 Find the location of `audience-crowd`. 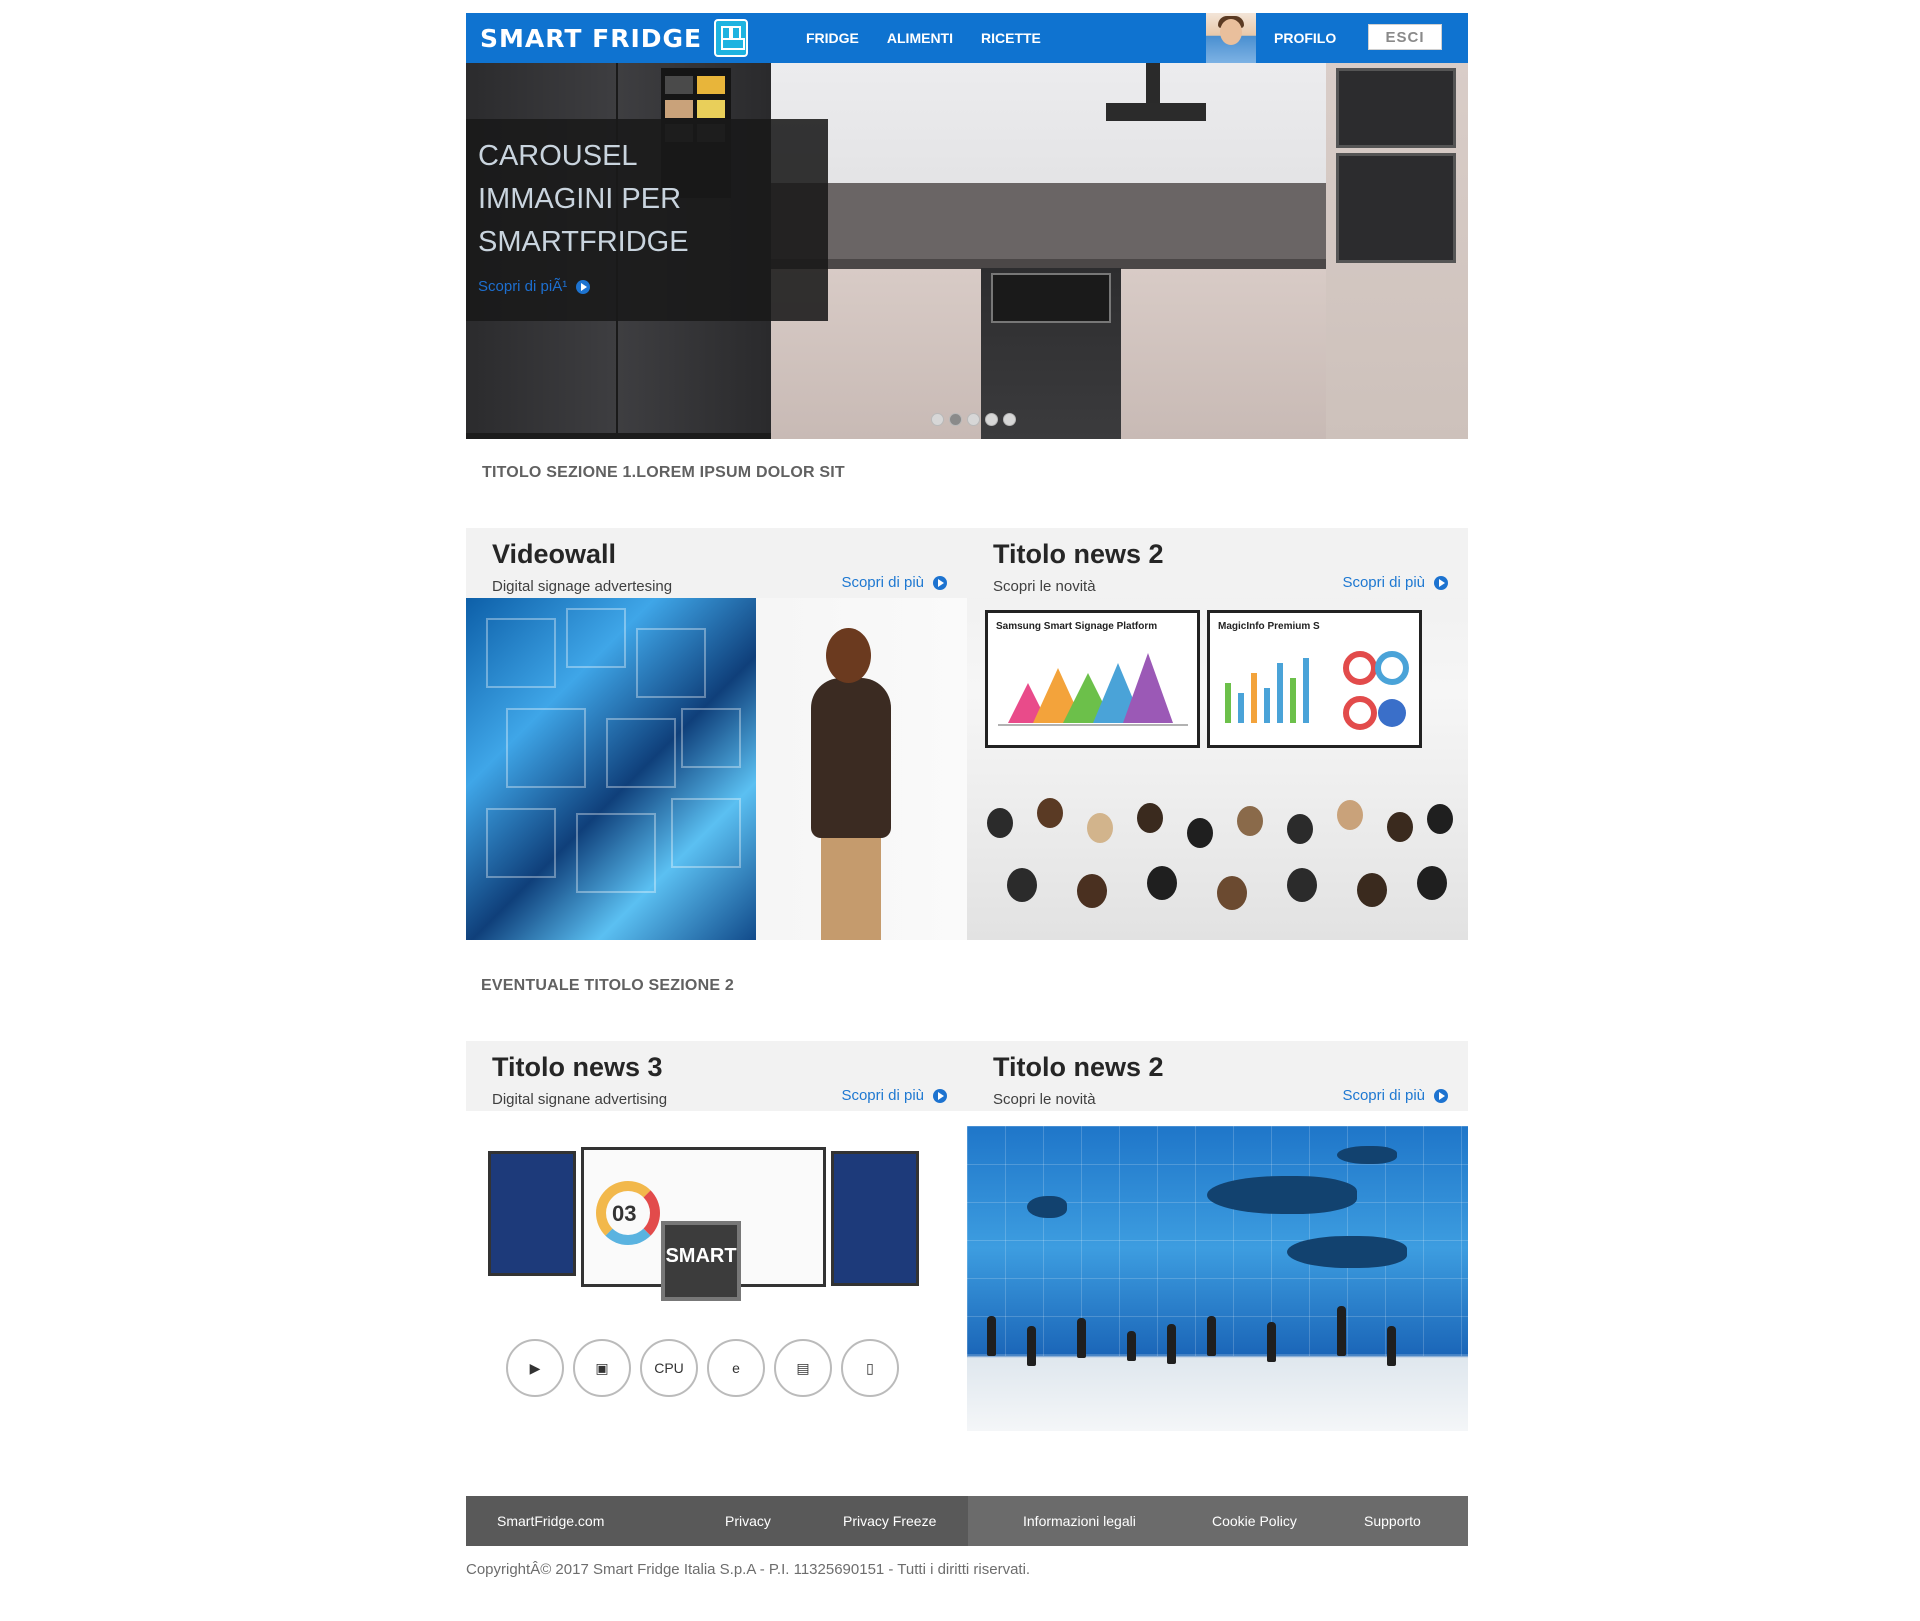

audience-crowd is located at coordinates (1217, 859).